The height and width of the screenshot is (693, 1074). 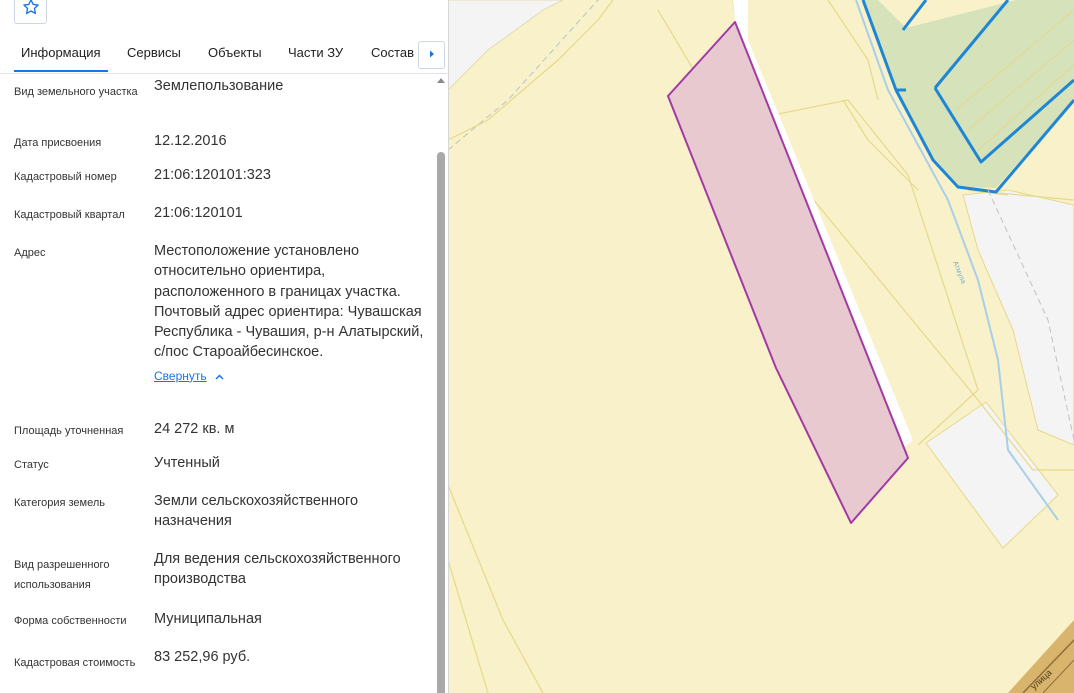 I want to click on chevron-right-icon, so click(x=432, y=55).